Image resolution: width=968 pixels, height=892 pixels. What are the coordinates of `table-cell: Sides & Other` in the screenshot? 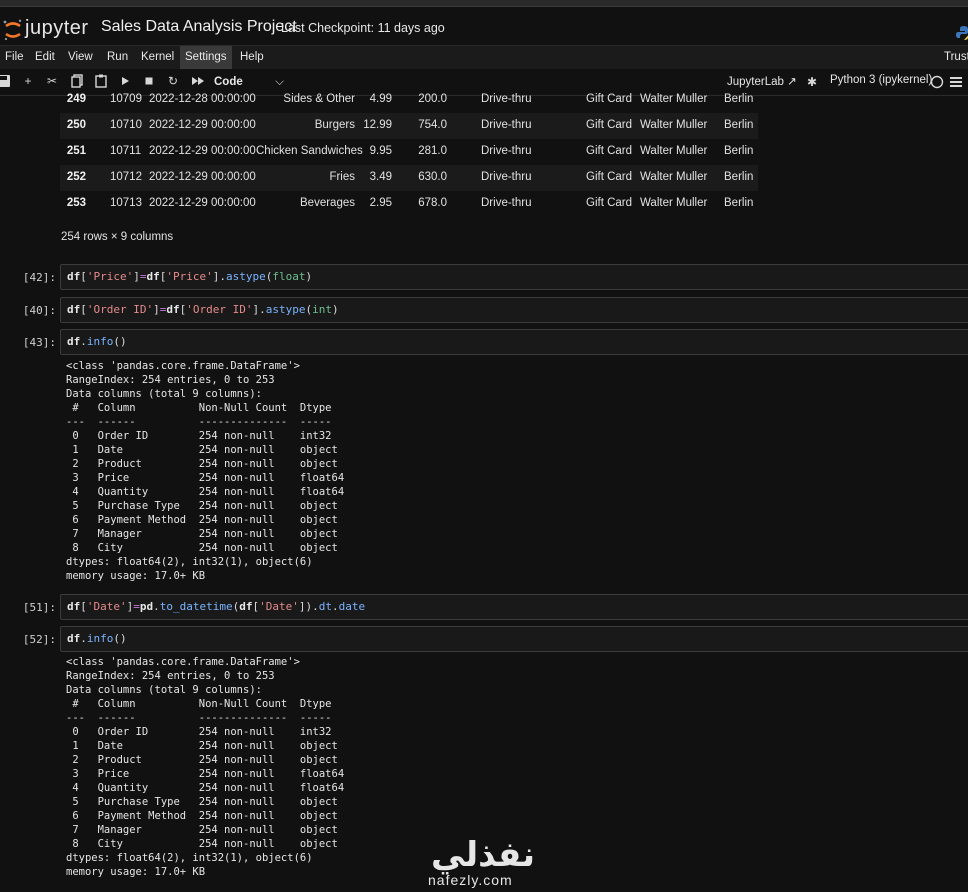 It's located at (319, 99).